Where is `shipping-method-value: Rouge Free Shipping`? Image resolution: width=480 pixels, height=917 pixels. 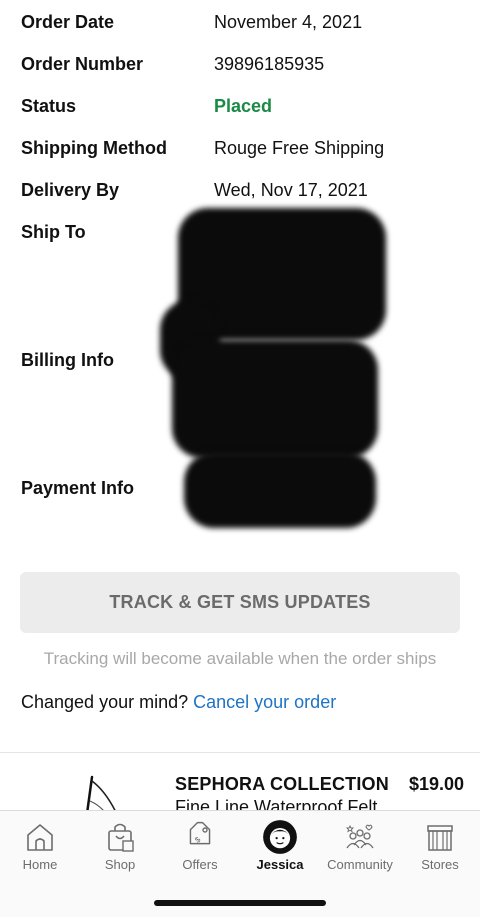 shipping-method-value: Rouge Free Shipping is located at coordinates (299, 148).